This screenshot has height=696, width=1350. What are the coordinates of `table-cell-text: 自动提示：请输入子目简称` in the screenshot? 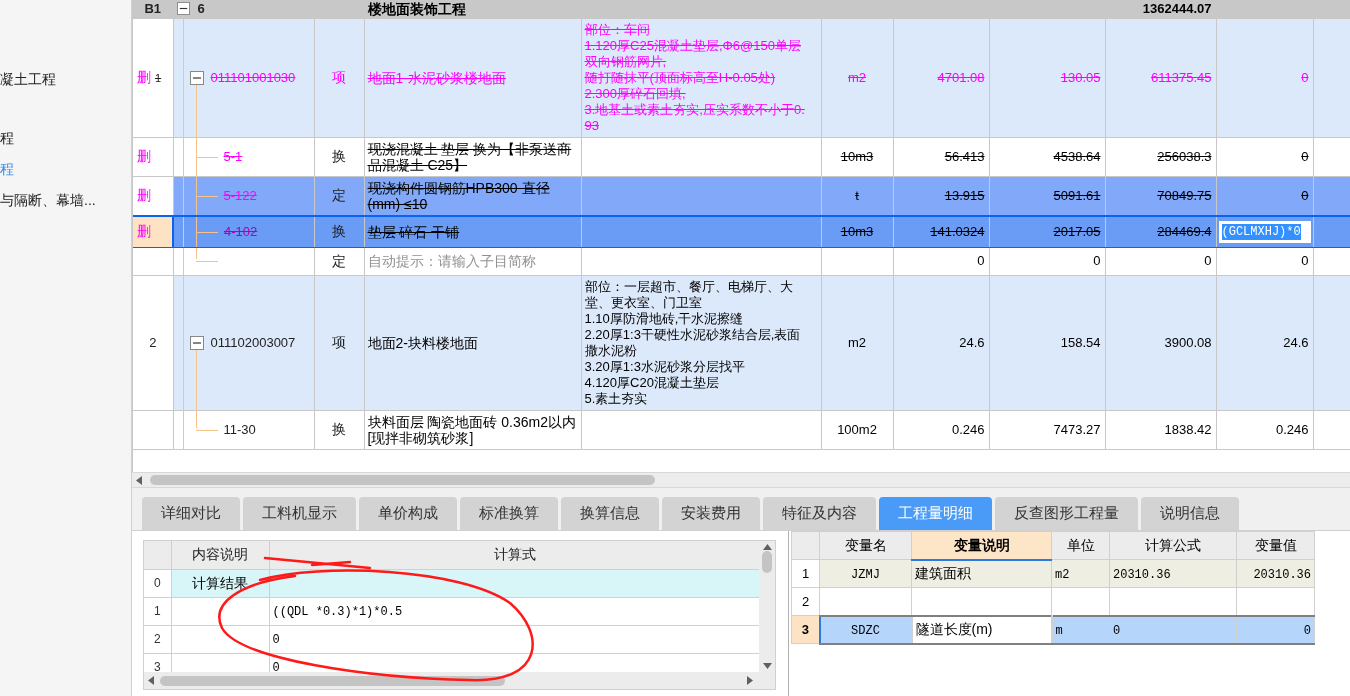 It's located at (452, 261).